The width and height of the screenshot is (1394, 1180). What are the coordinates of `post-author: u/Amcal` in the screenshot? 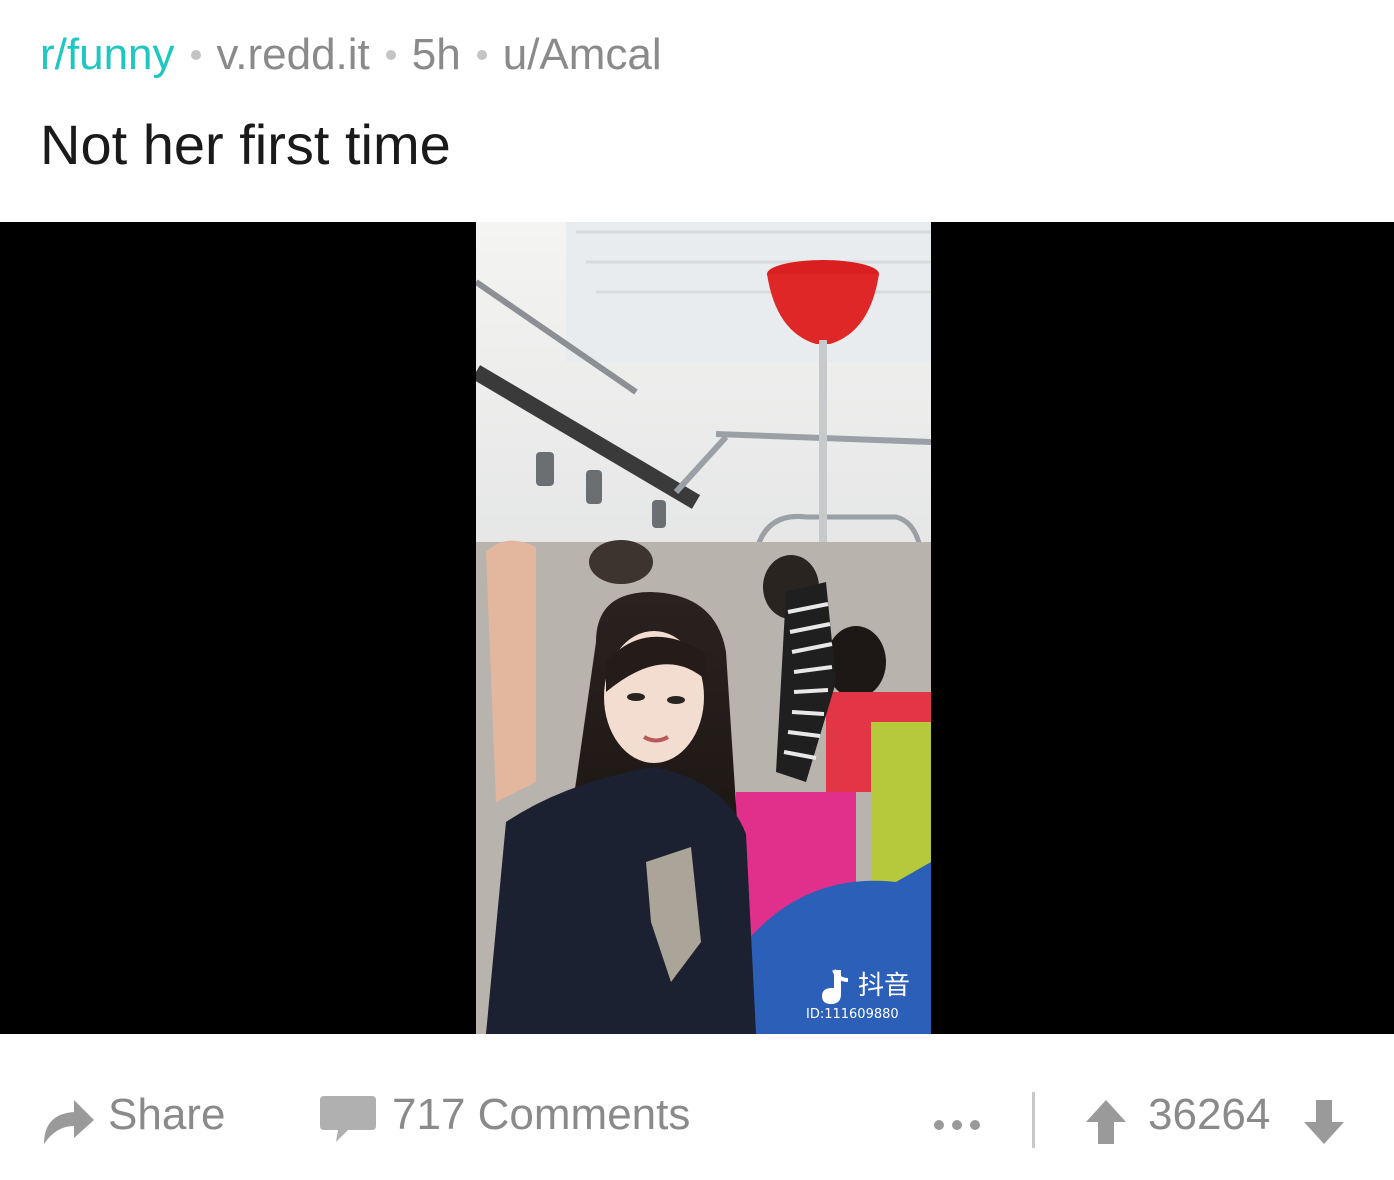 It's located at (582, 55).